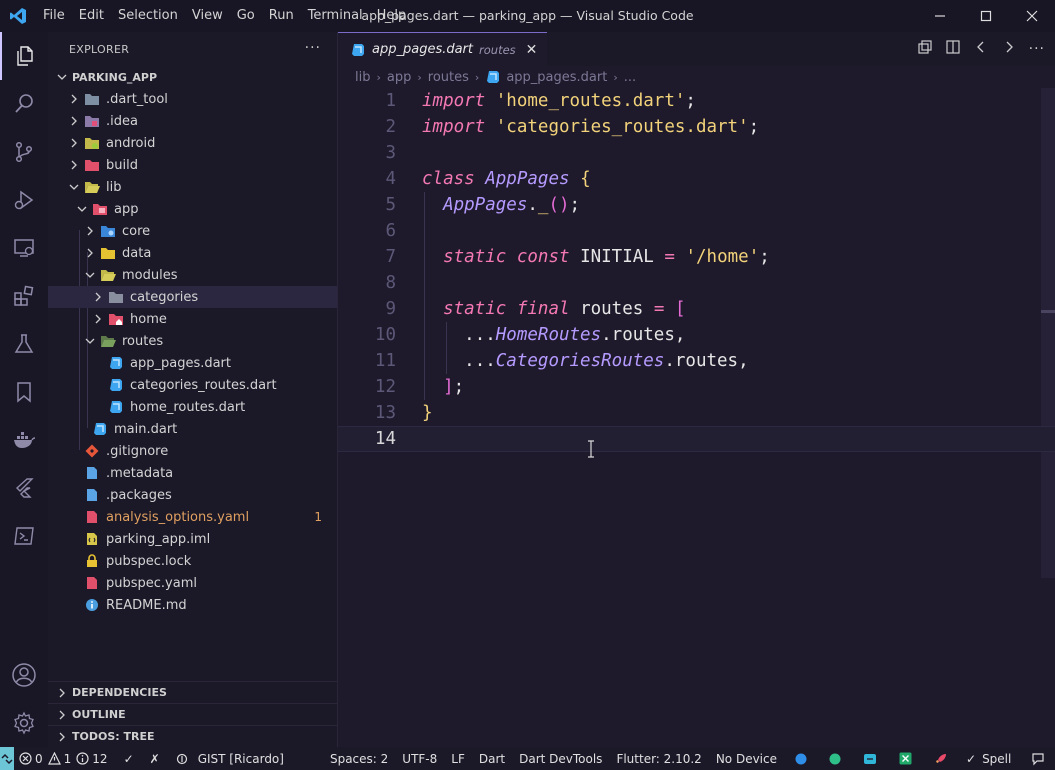  What do you see at coordinates (192, 692) in the screenshot?
I see `dependencies-section: DEPENDENCIES` at bounding box center [192, 692].